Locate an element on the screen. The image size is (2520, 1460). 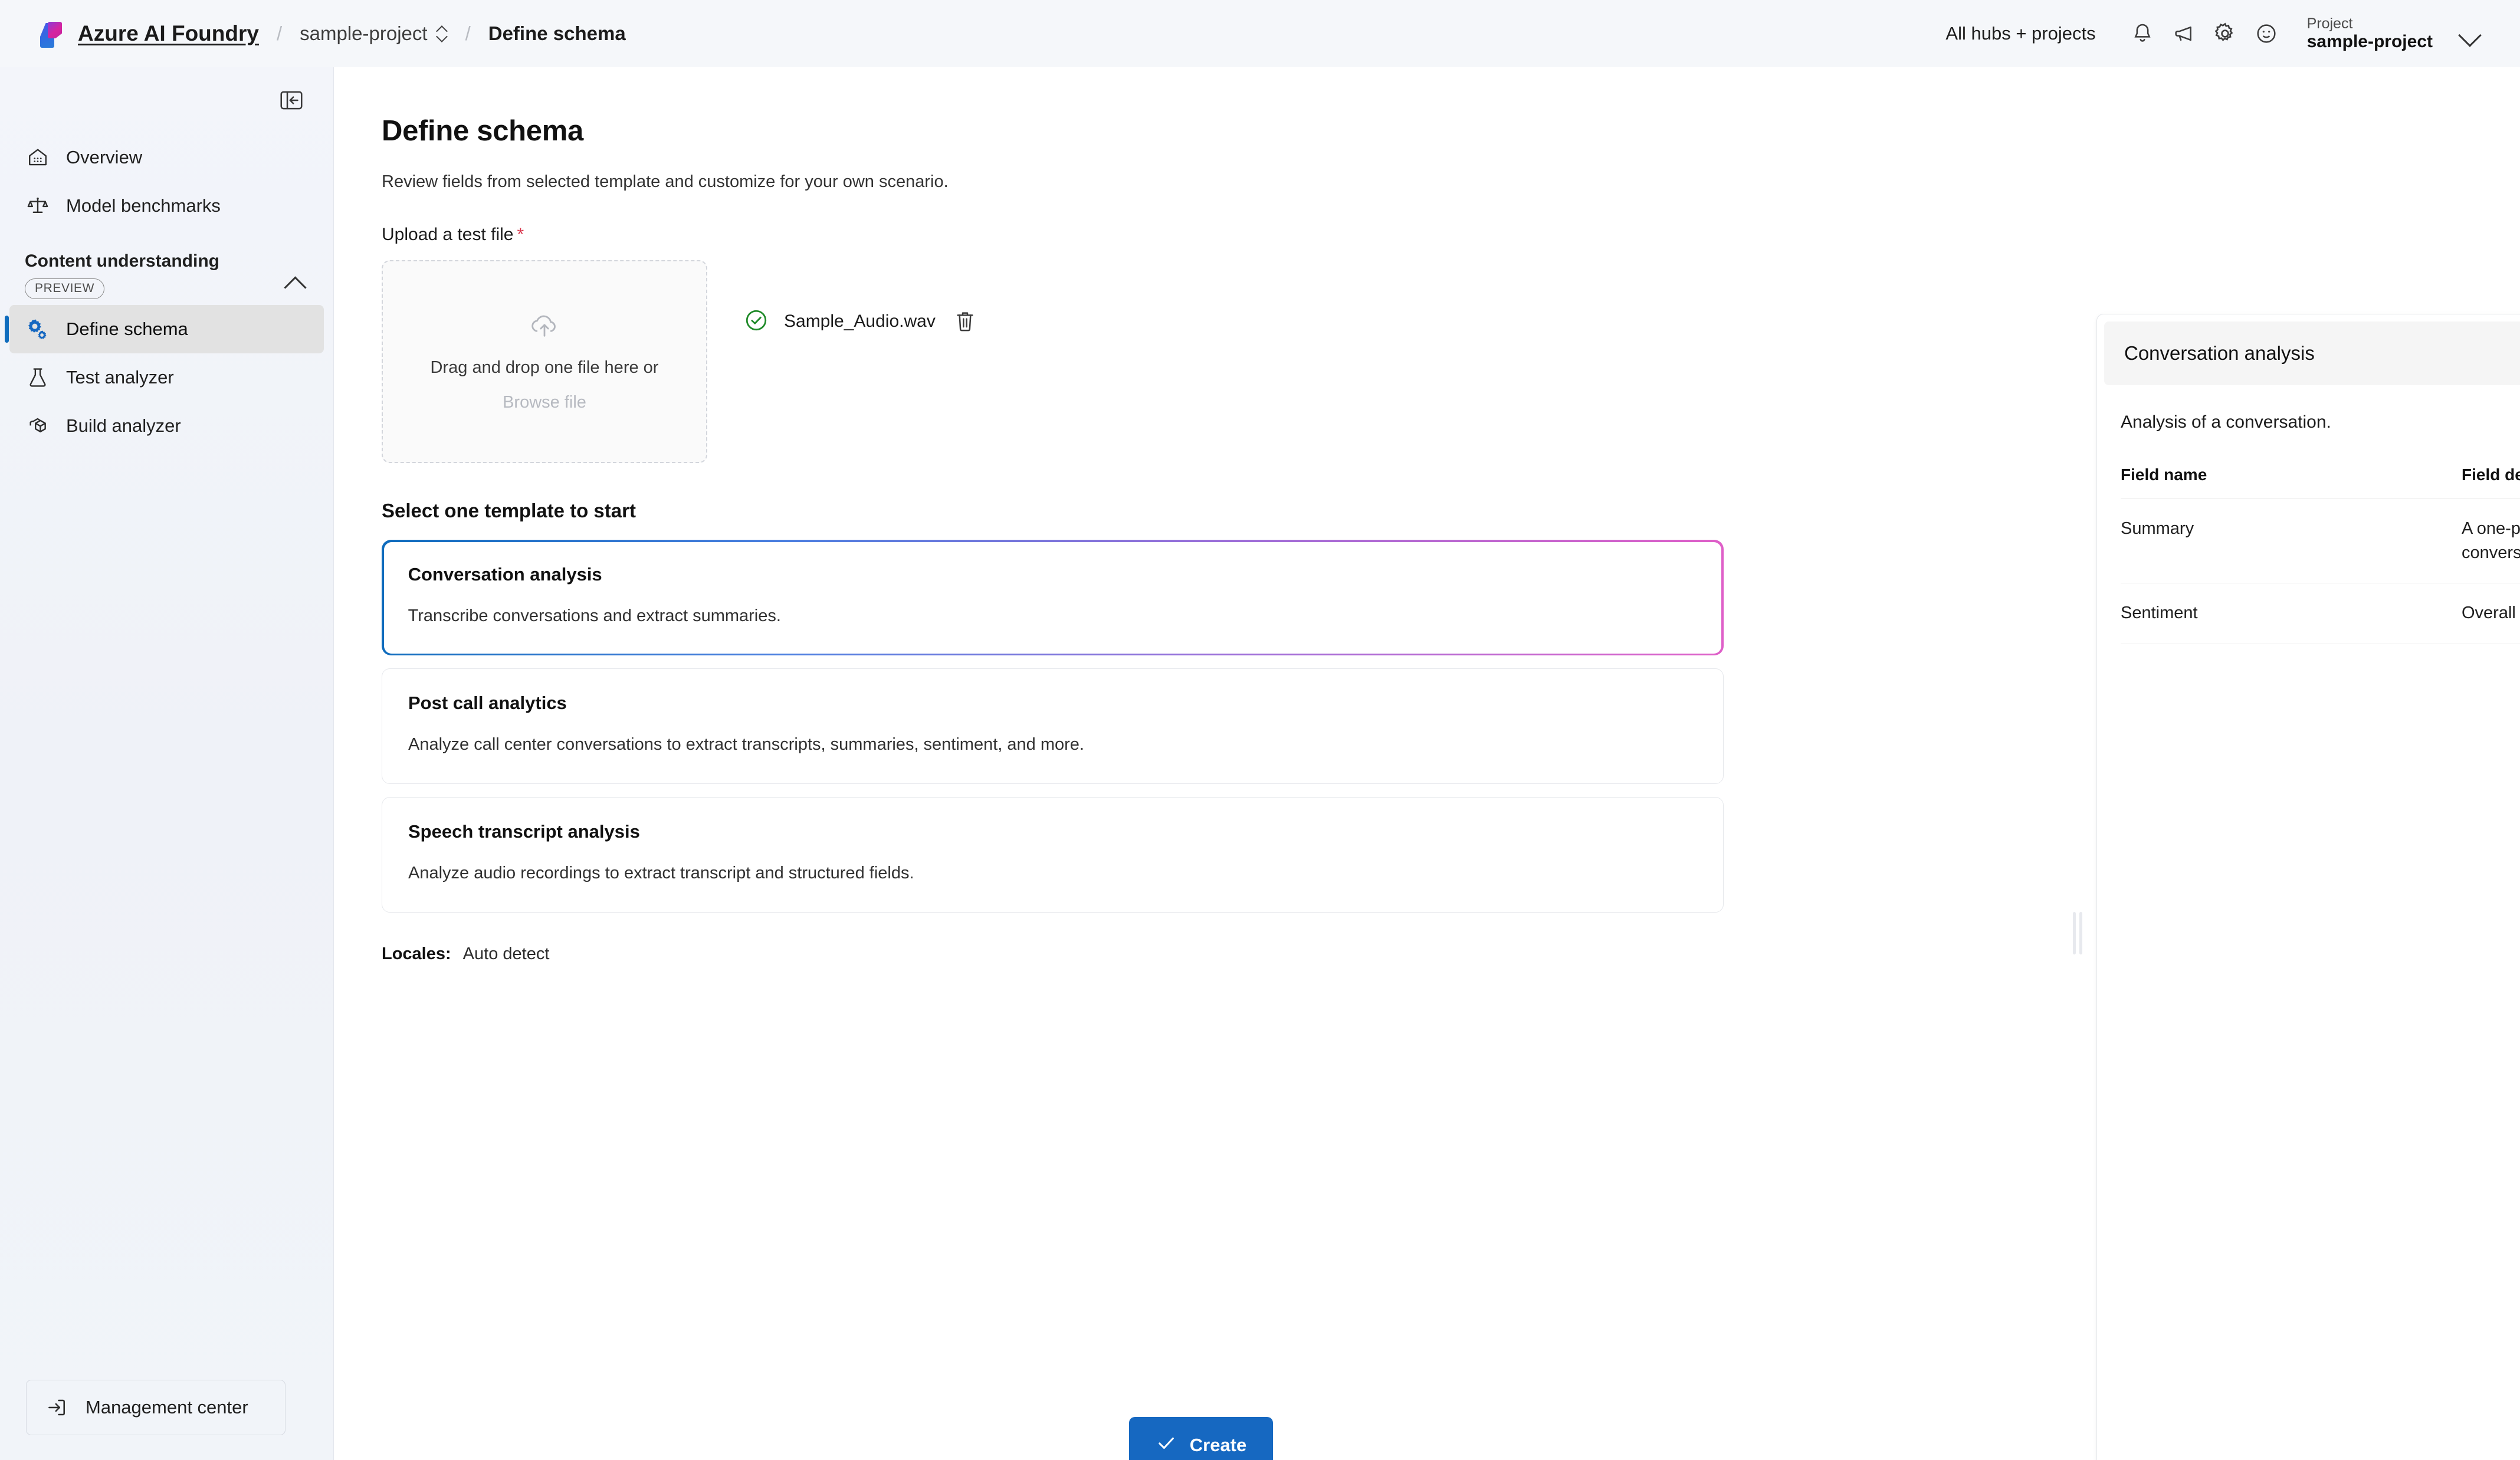
cloud-upload-icon is located at coordinates (544, 327).